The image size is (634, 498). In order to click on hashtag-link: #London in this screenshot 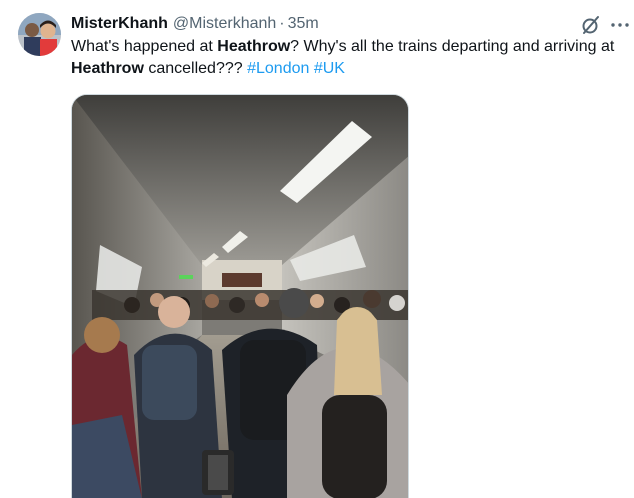, I will do `click(278, 68)`.